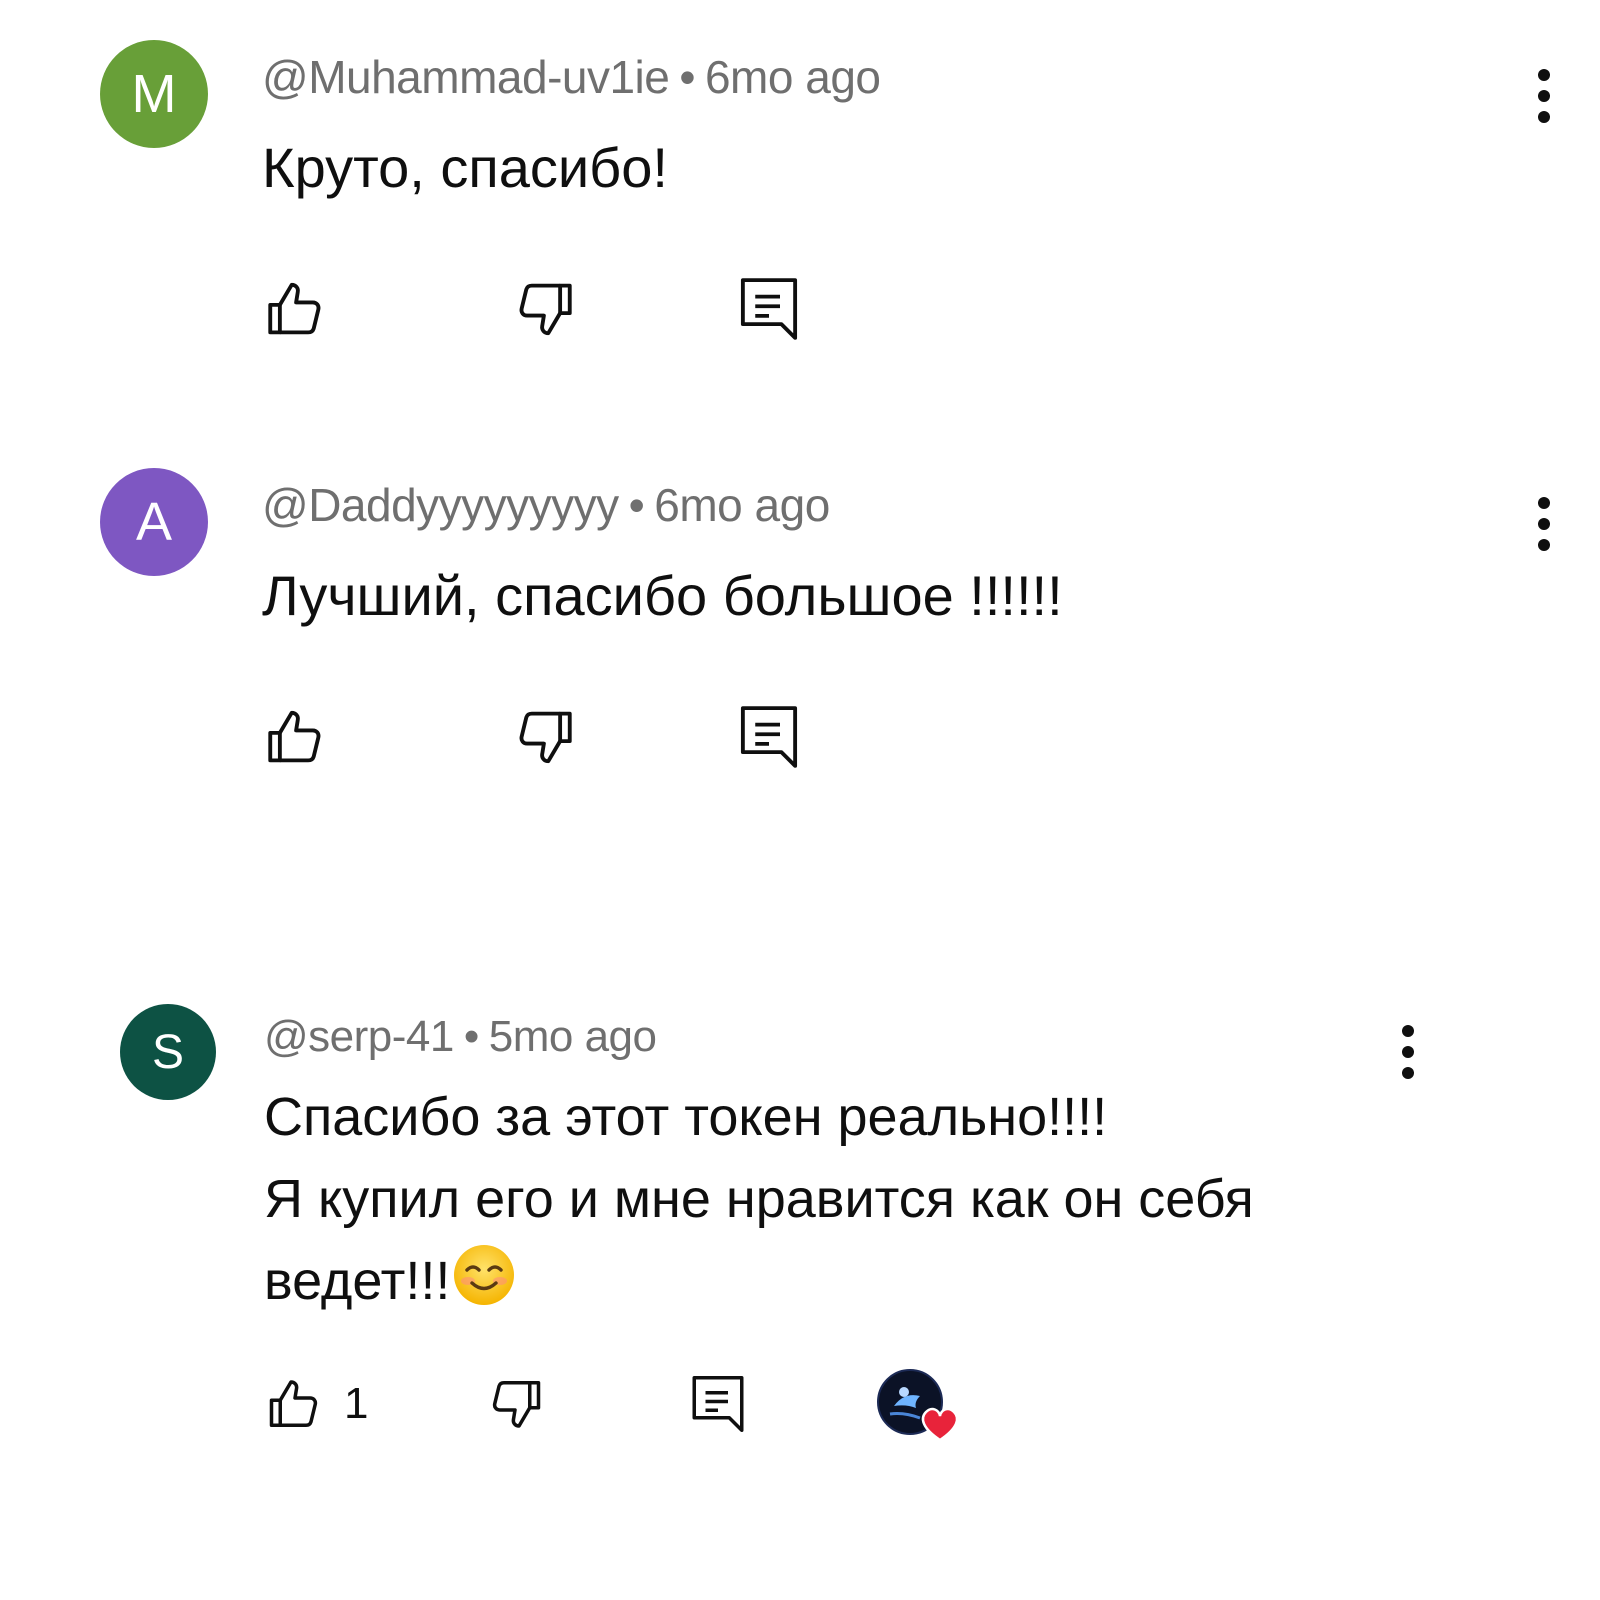  I want to click on avatar-letter: M, so click(154, 94).